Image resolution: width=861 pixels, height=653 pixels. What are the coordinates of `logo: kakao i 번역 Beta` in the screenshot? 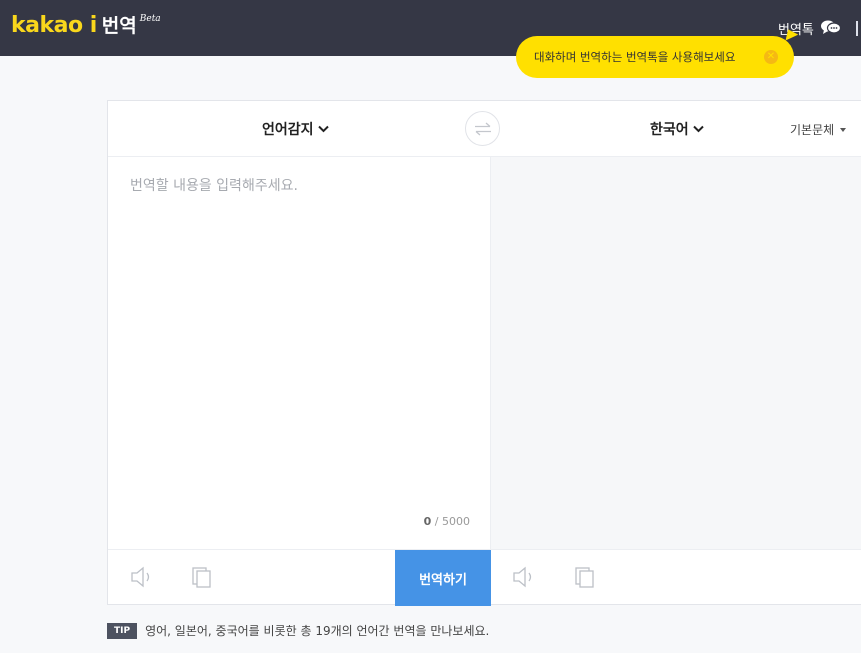 It's located at (86, 26).